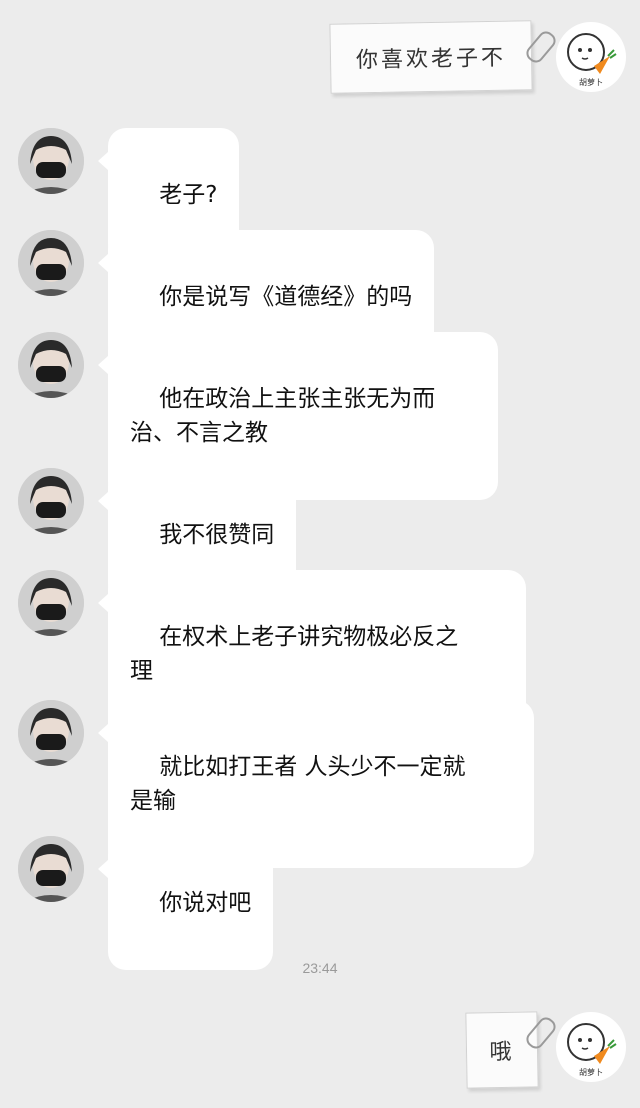 The height and width of the screenshot is (1108, 640). Describe the element at coordinates (320, 968) in the screenshot. I see `timestamp: 23:44` at that location.